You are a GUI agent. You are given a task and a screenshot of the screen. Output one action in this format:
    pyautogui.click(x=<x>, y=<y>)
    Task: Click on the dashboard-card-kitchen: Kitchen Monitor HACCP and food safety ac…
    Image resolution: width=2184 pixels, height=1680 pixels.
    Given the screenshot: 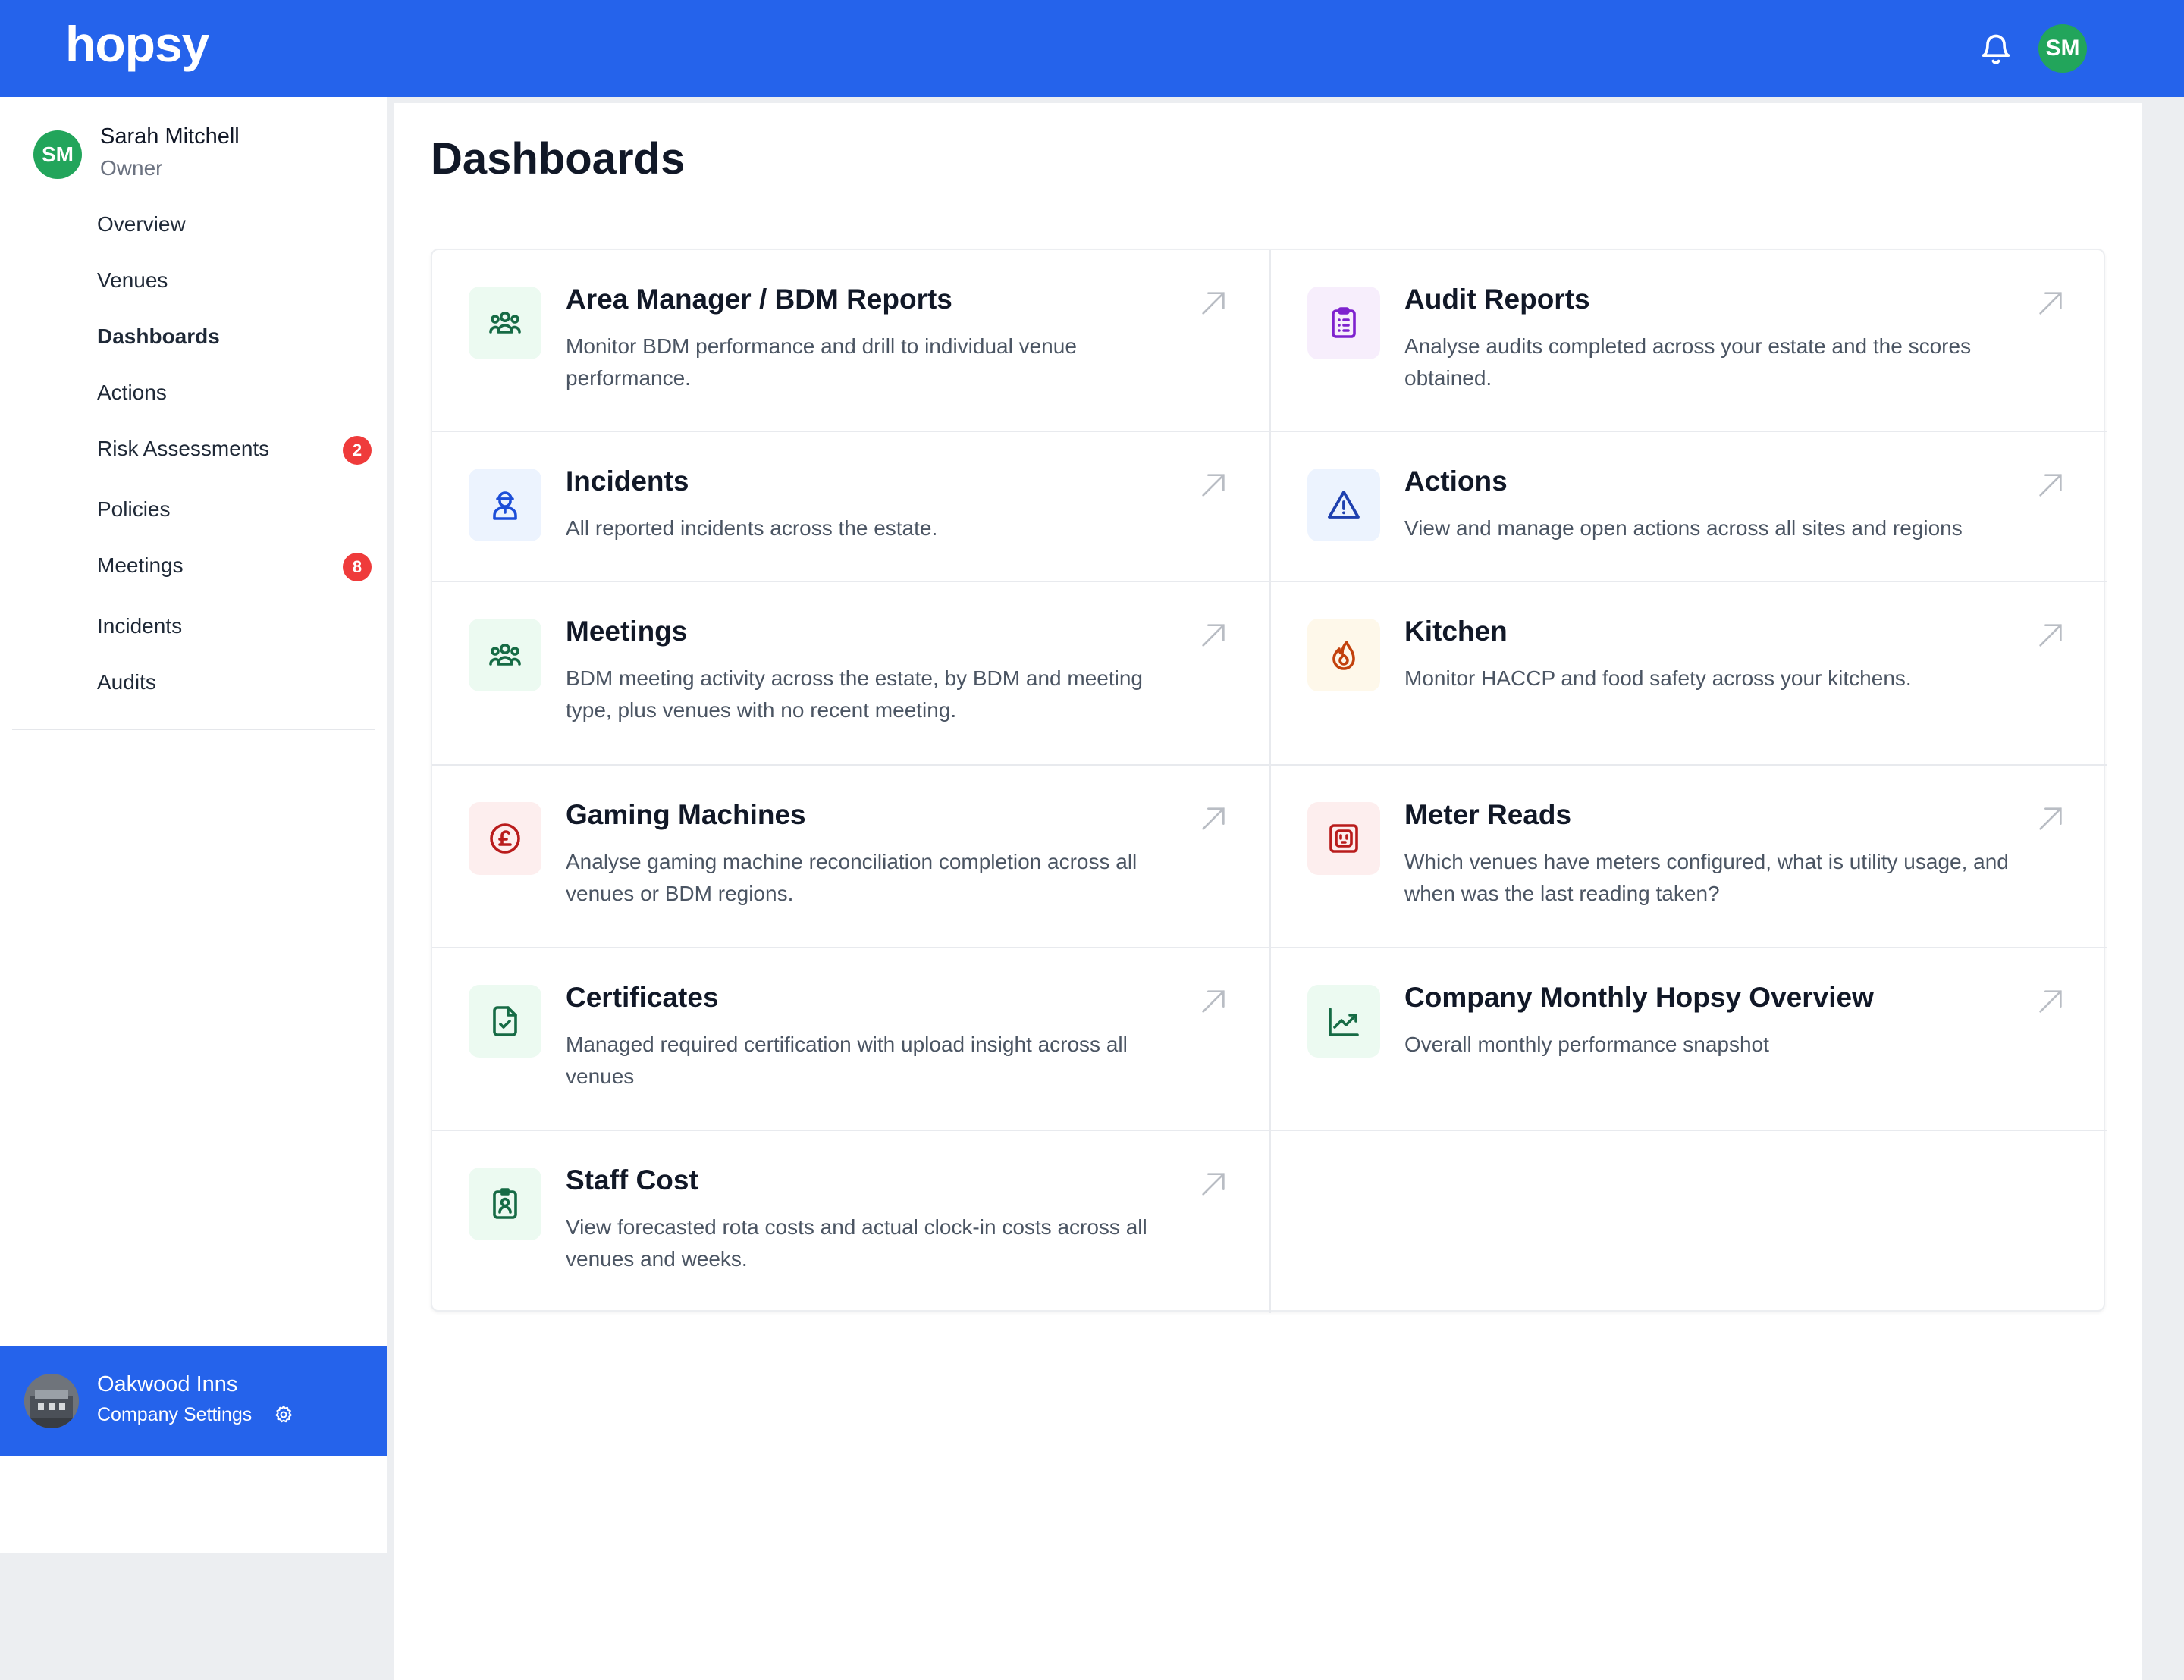 What is the action you would take?
    pyautogui.click(x=1688, y=674)
    